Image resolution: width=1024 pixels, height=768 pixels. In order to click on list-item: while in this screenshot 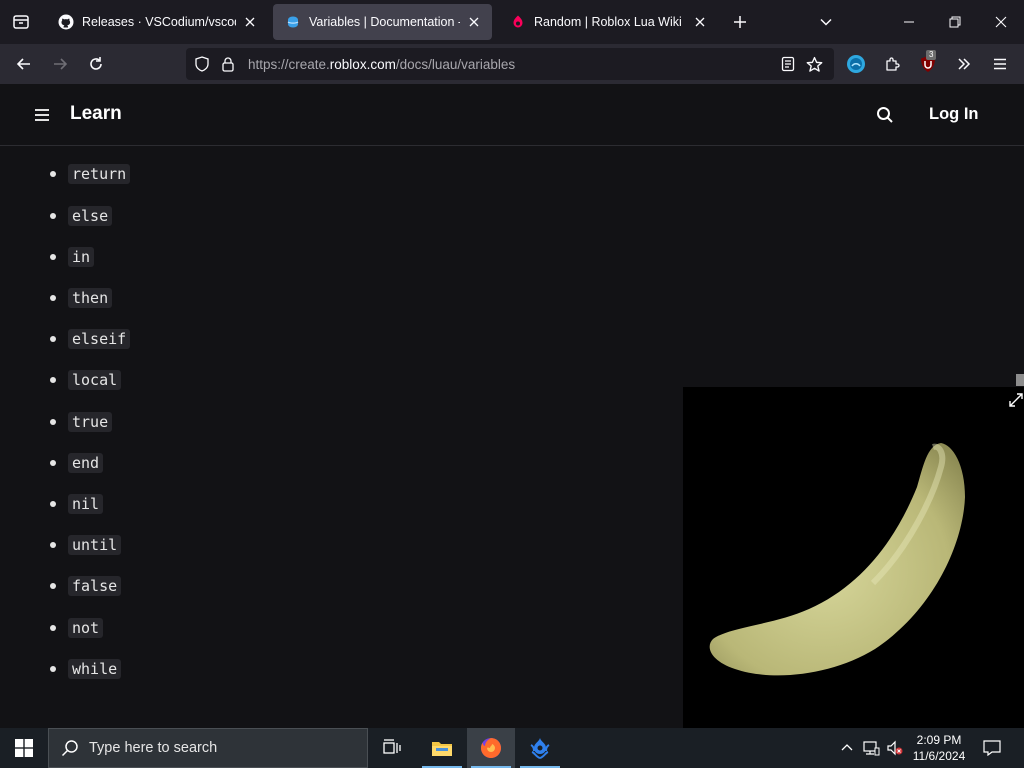, I will do `click(86, 669)`.